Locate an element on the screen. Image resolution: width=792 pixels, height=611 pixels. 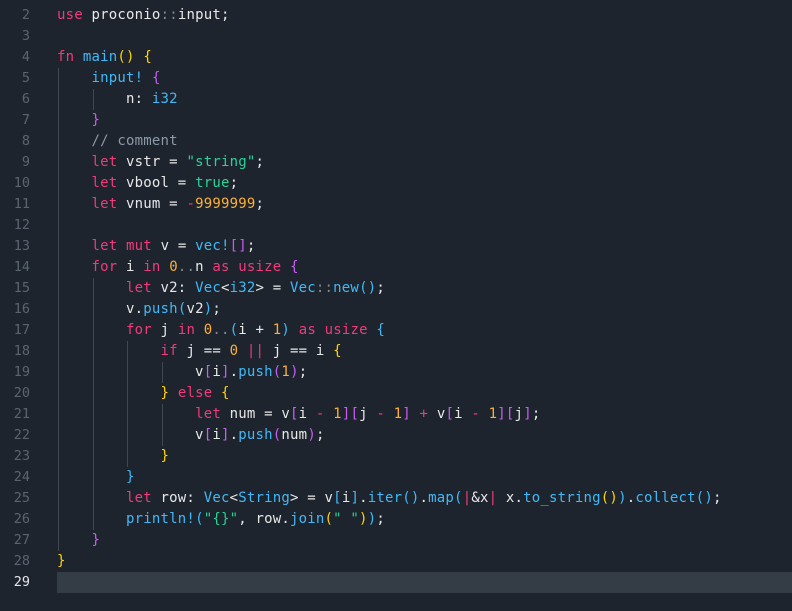
line-number: 13 is located at coordinates (21, 246).